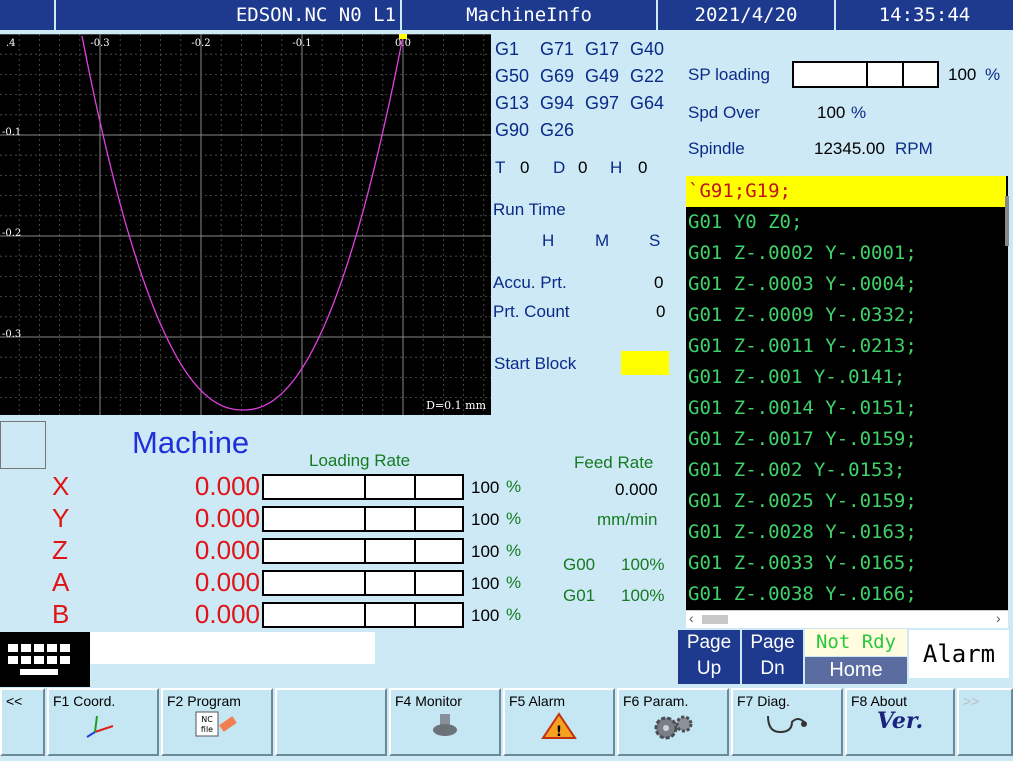  Describe the element at coordinates (204, 701) in the screenshot. I see `softkey-f2-label: F2 Program` at that location.